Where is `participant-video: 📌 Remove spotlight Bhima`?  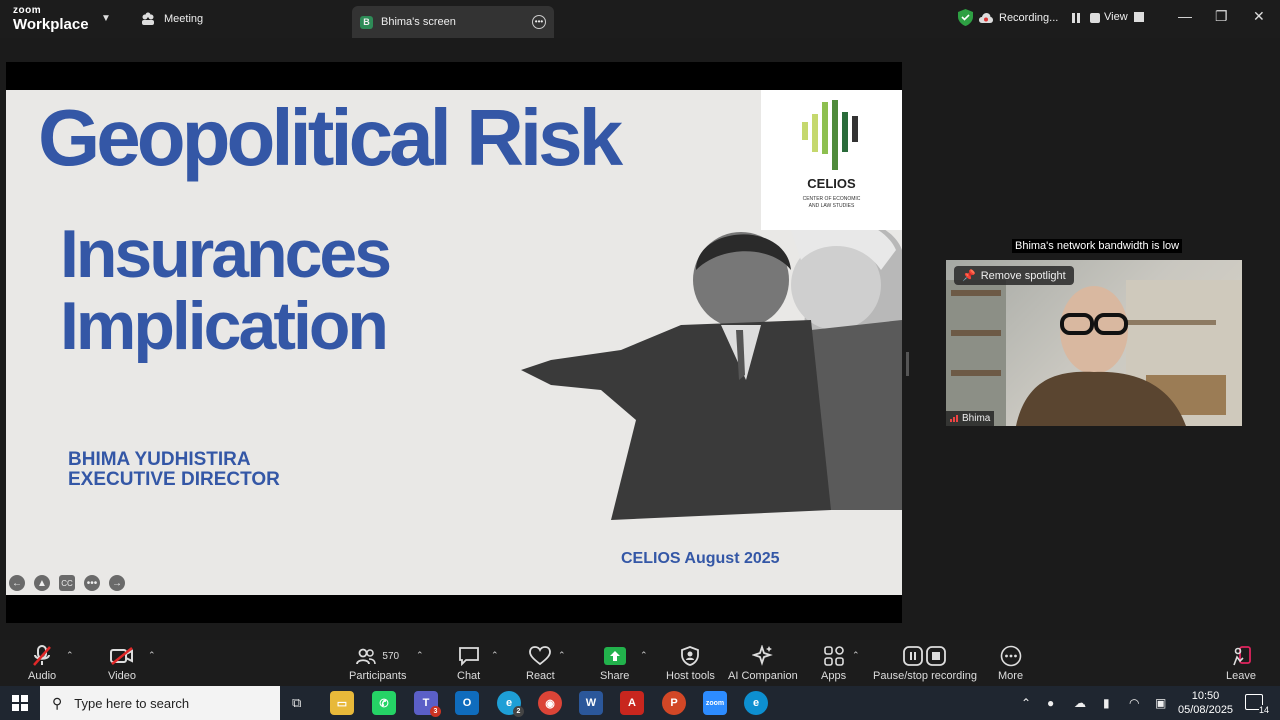
participant-video: 📌 Remove spotlight Bhima is located at coordinates (1094, 343).